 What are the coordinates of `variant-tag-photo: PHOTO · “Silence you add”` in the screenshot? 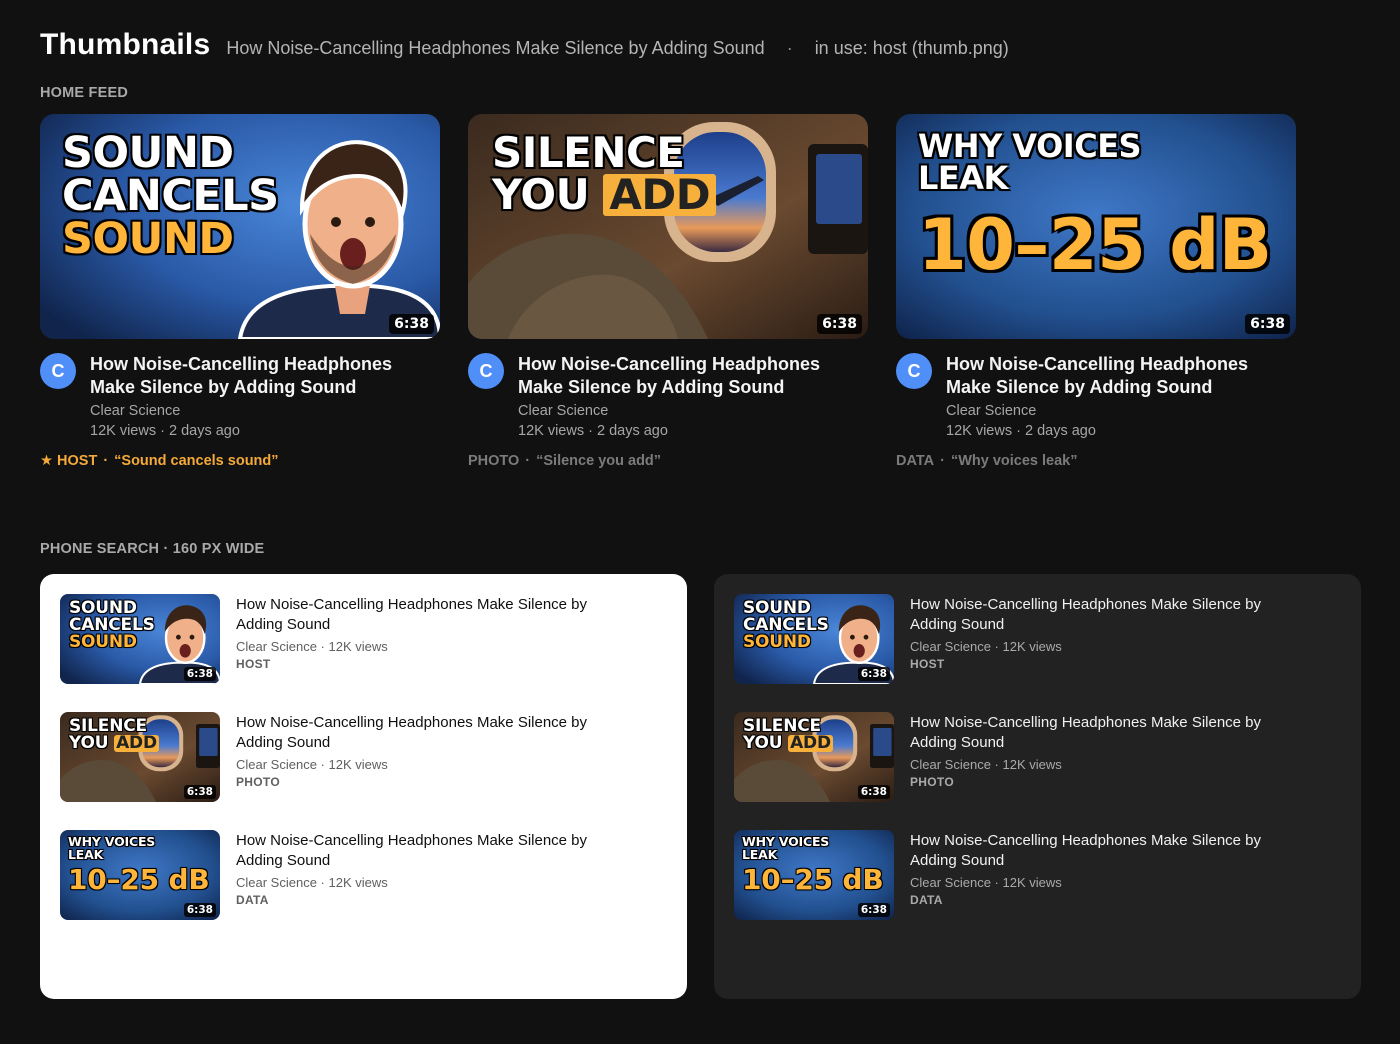 It's located at (565, 461).